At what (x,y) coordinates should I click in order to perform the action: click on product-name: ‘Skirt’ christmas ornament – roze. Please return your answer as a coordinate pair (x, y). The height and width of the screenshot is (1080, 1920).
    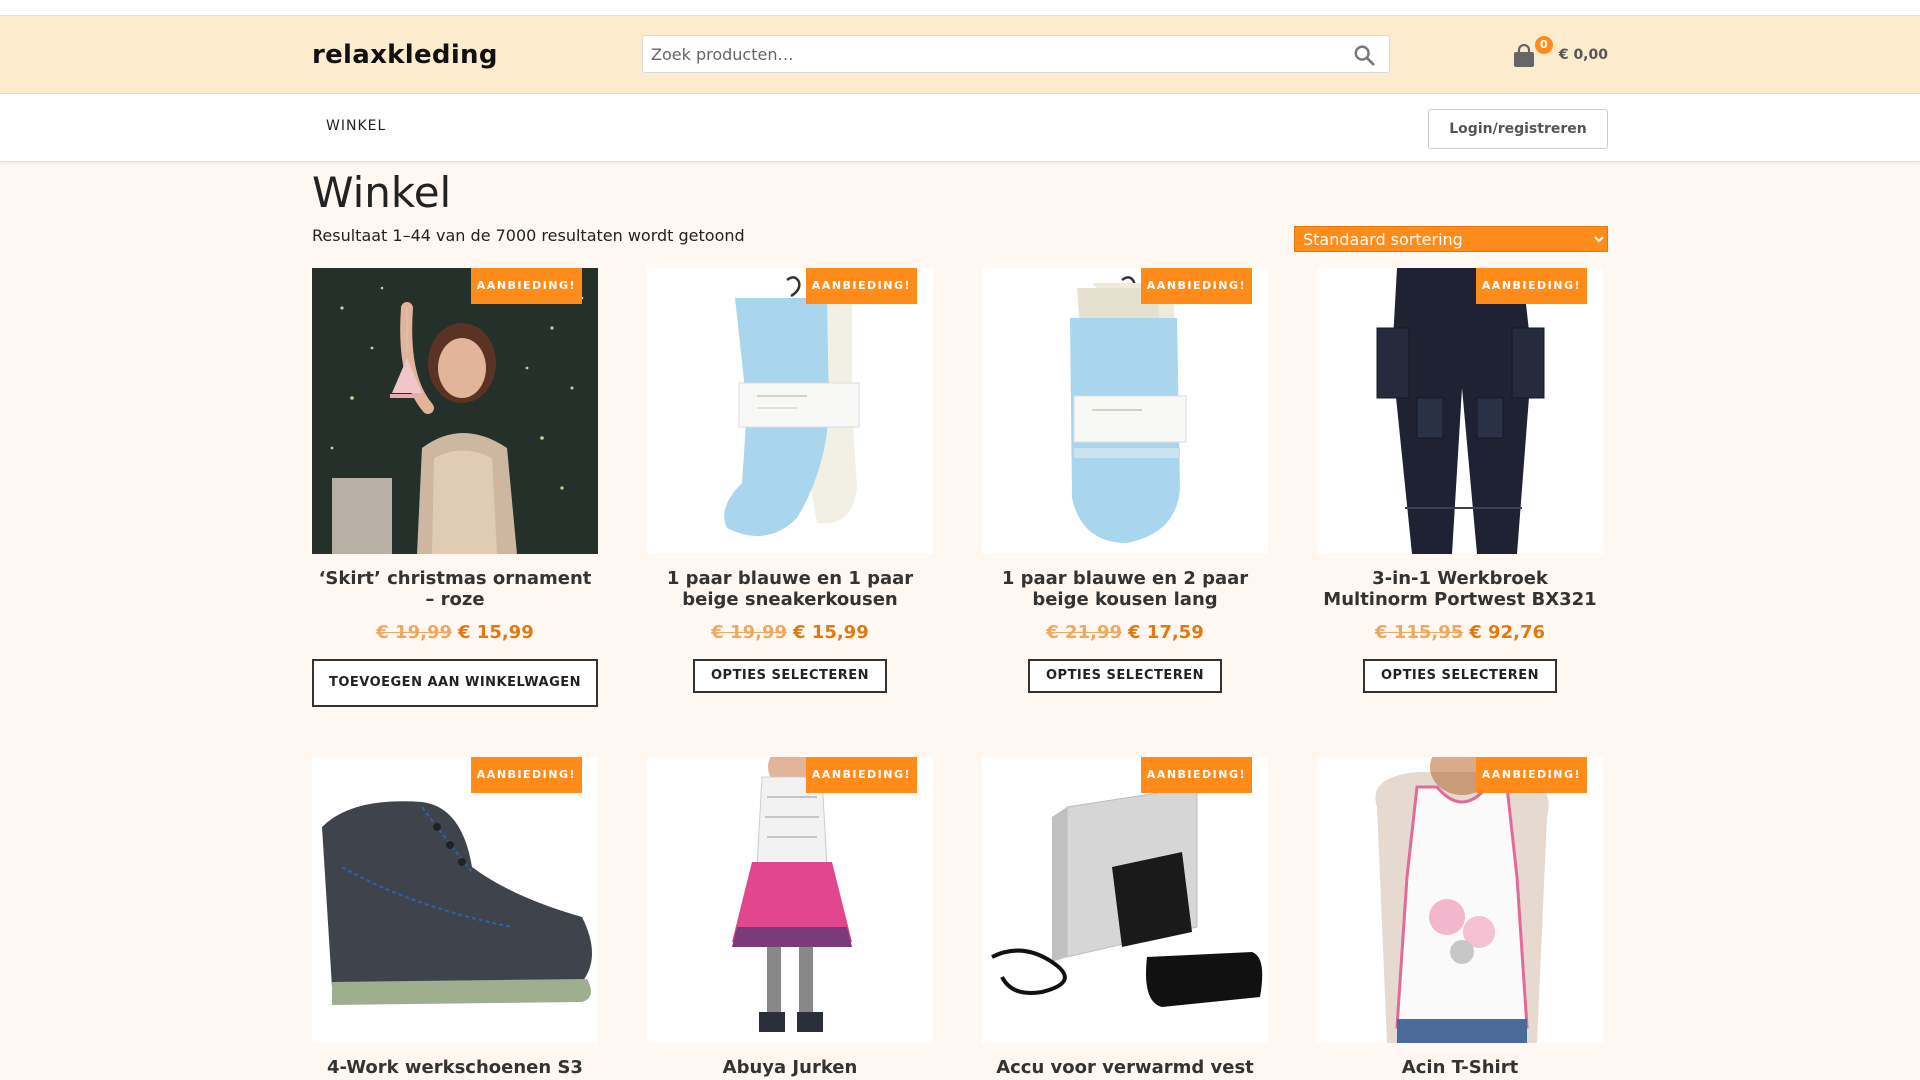
    Looking at the image, I should click on (455, 589).